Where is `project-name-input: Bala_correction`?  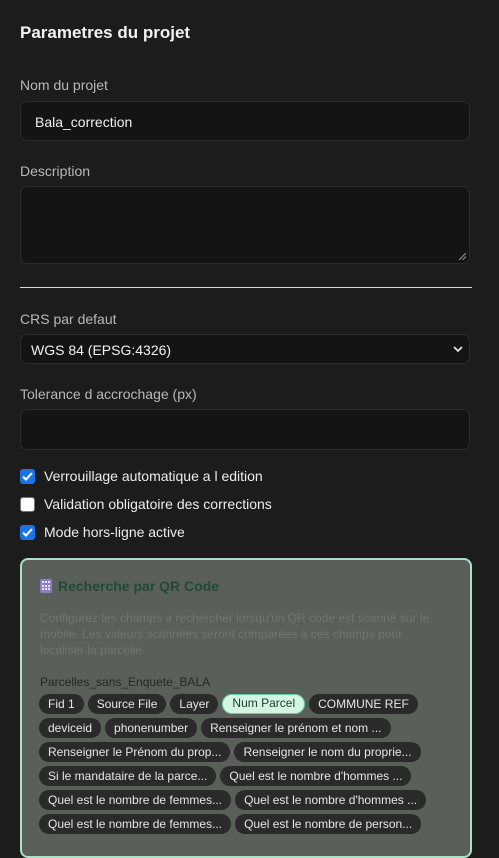 project-name-input: Bala_correction is located at coordinates (245, 121).